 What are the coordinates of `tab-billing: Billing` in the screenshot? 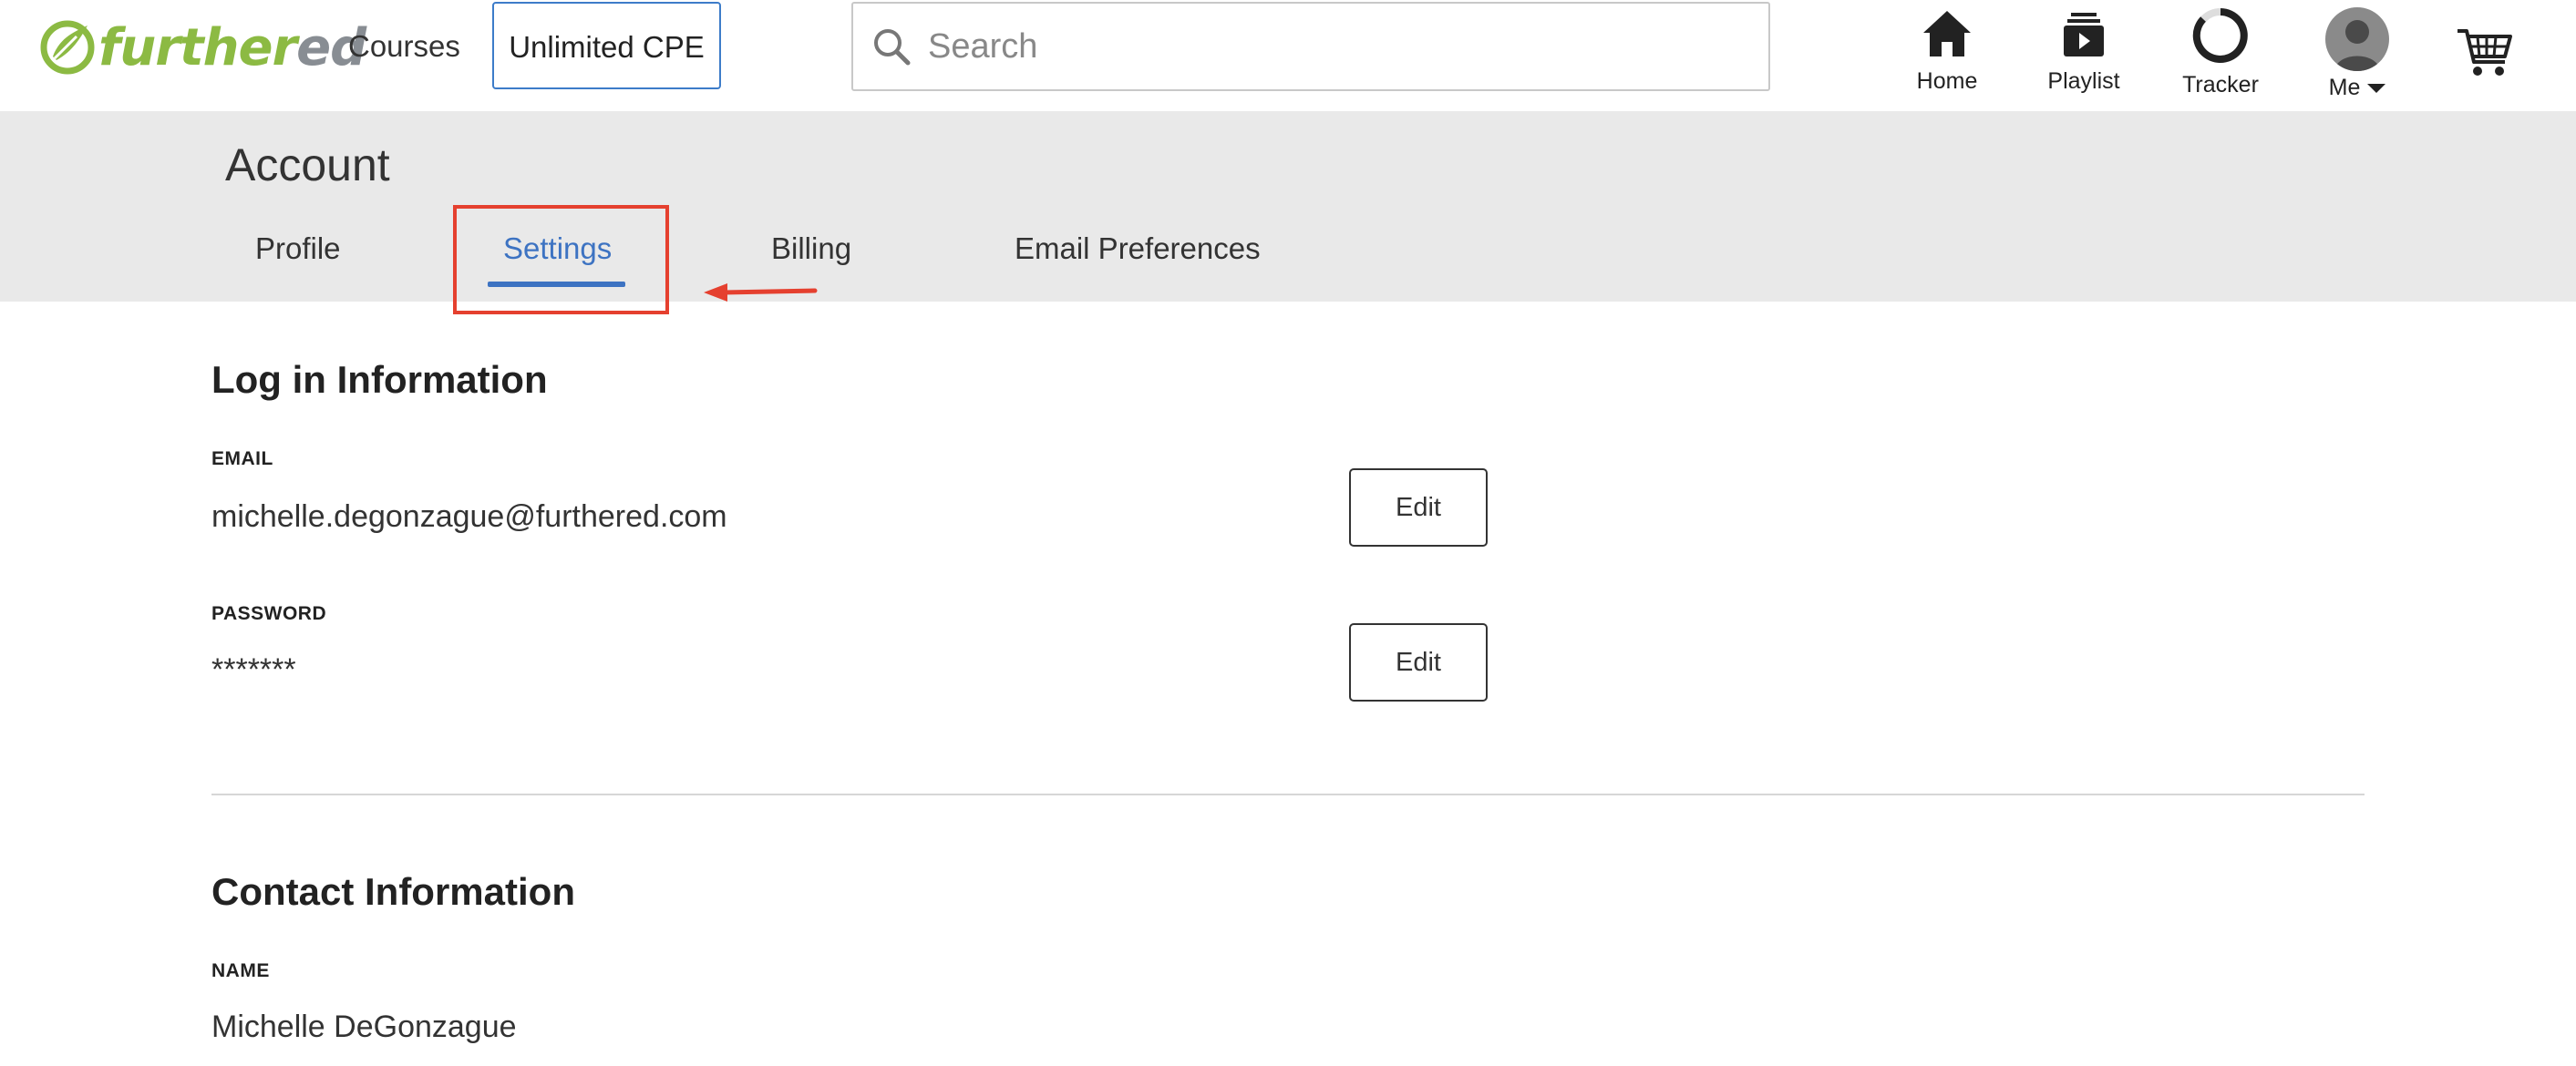 It's located at (811, 248).